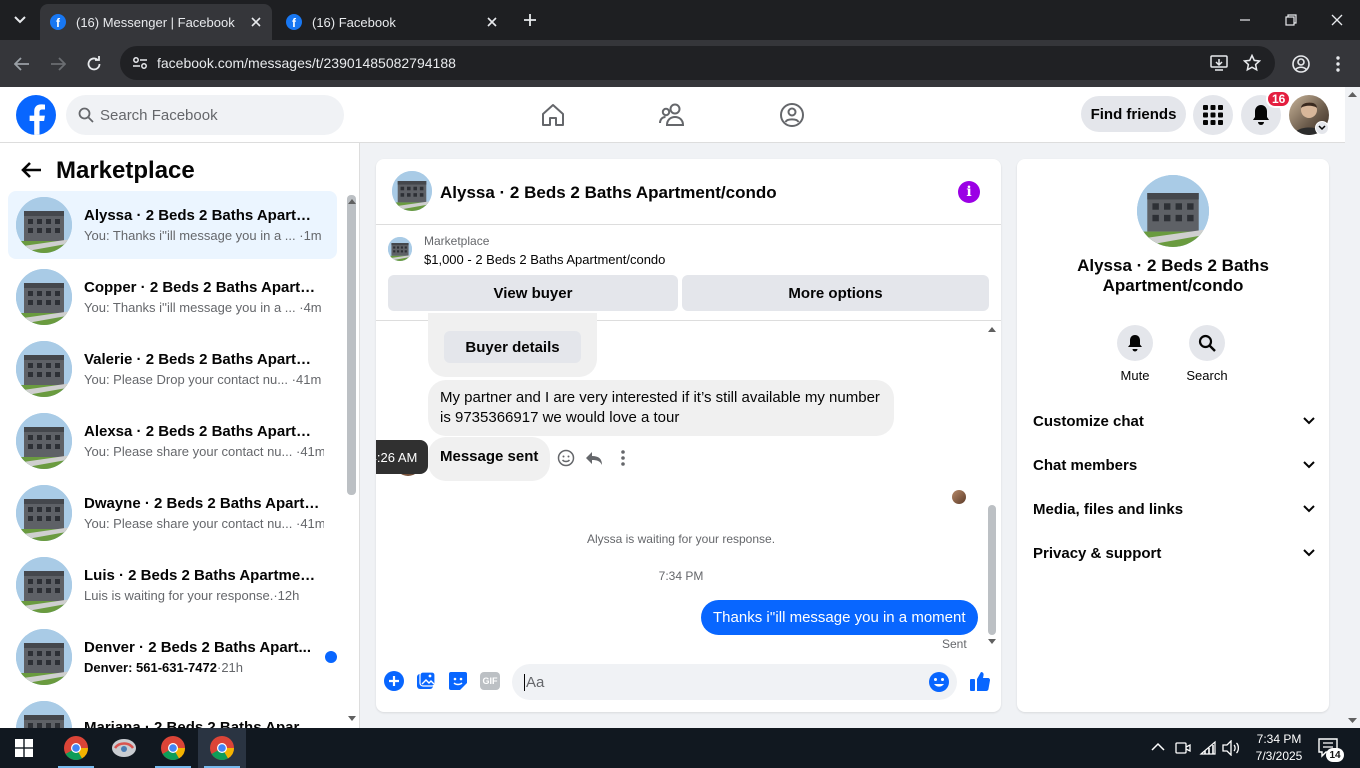 Image resolution: width=1360 pixels, height=768 pixels. Describe the element at coordinates (31, 170) in the screenshot. I see `back-arrow-icon` at that location.